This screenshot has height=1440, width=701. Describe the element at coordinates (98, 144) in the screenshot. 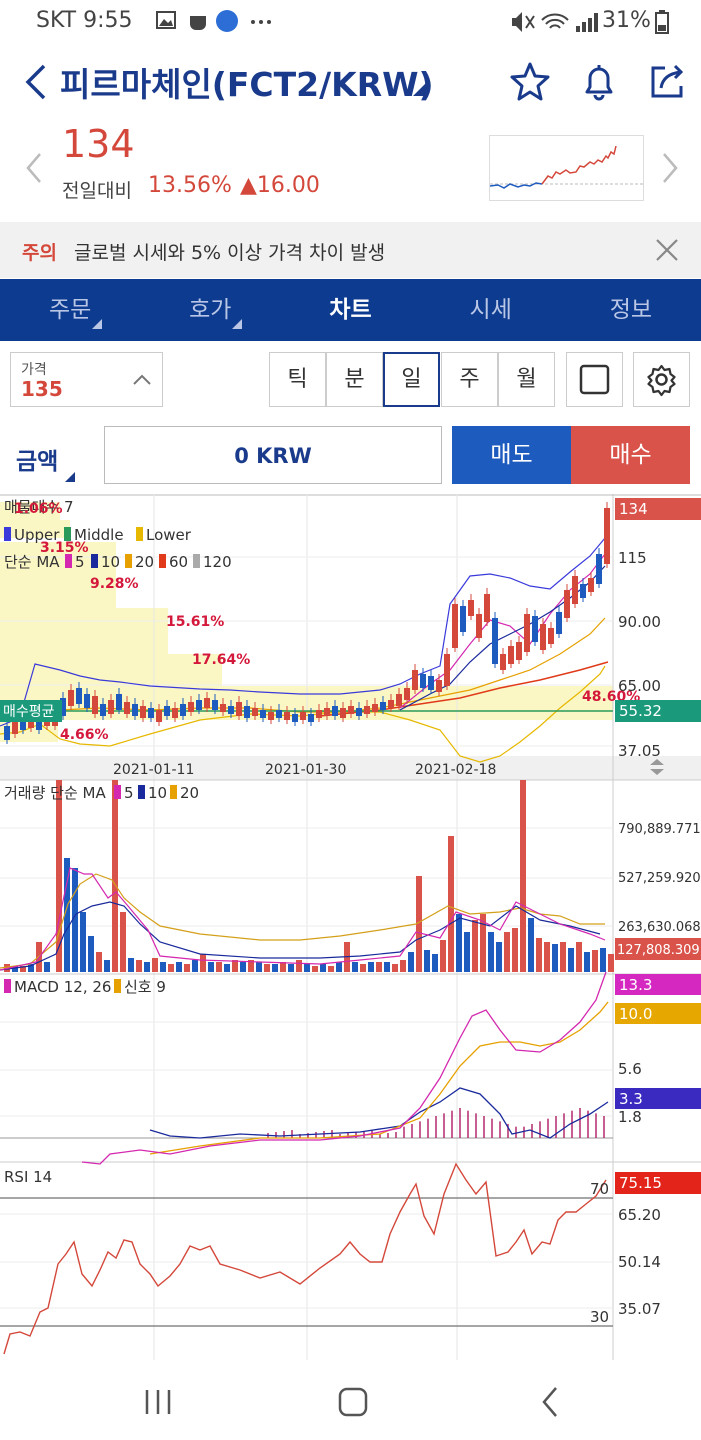

I see `current-price: 134` at that location.